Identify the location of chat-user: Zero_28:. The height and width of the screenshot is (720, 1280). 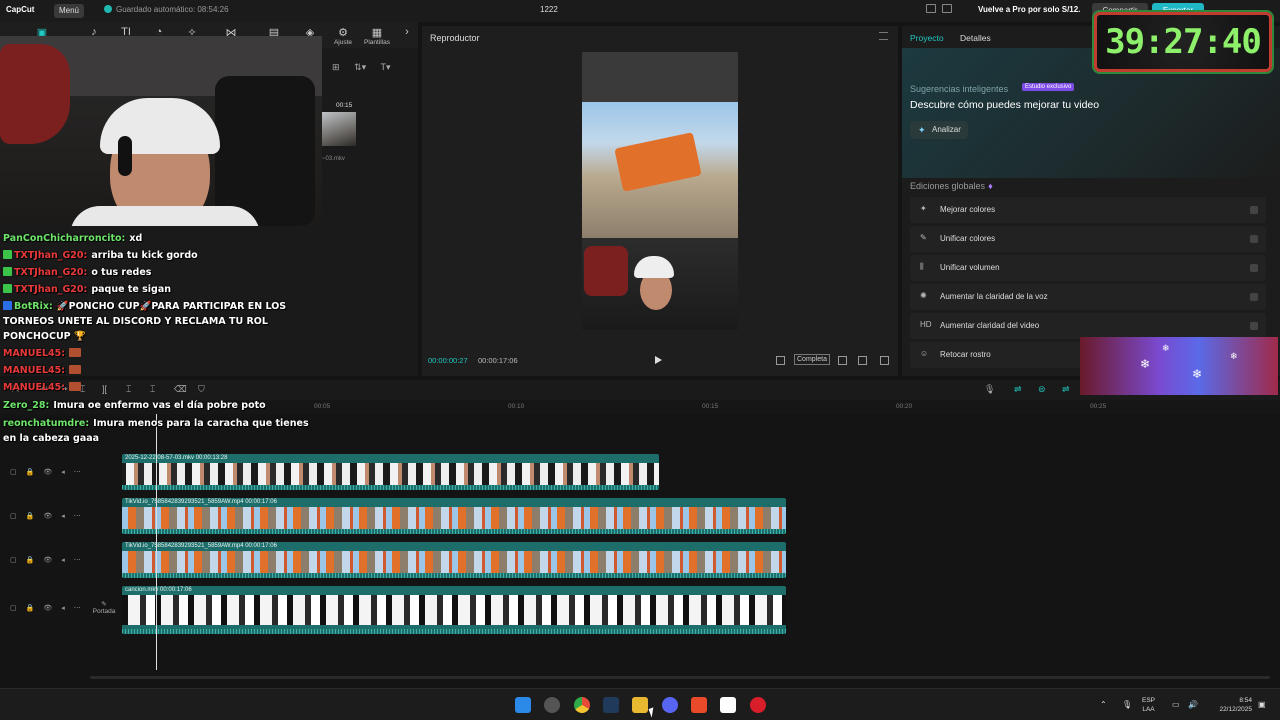
(26, 405).